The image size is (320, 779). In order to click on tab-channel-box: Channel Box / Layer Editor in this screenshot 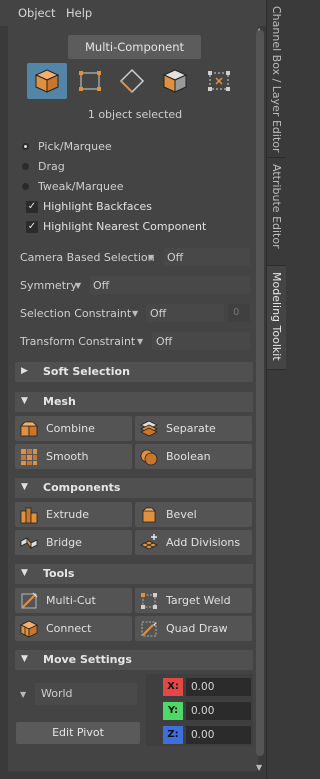, I will do `click(276, 79)`.